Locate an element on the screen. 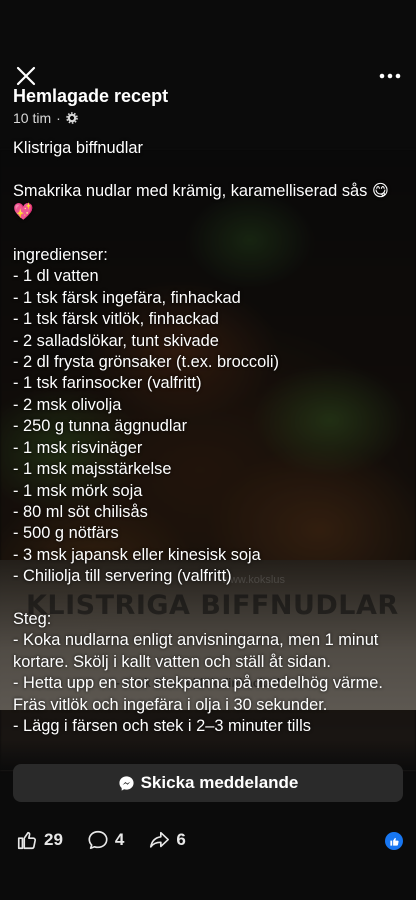 The image size is (416, 900). like-count: 29 is located at coordinates (53, 839).